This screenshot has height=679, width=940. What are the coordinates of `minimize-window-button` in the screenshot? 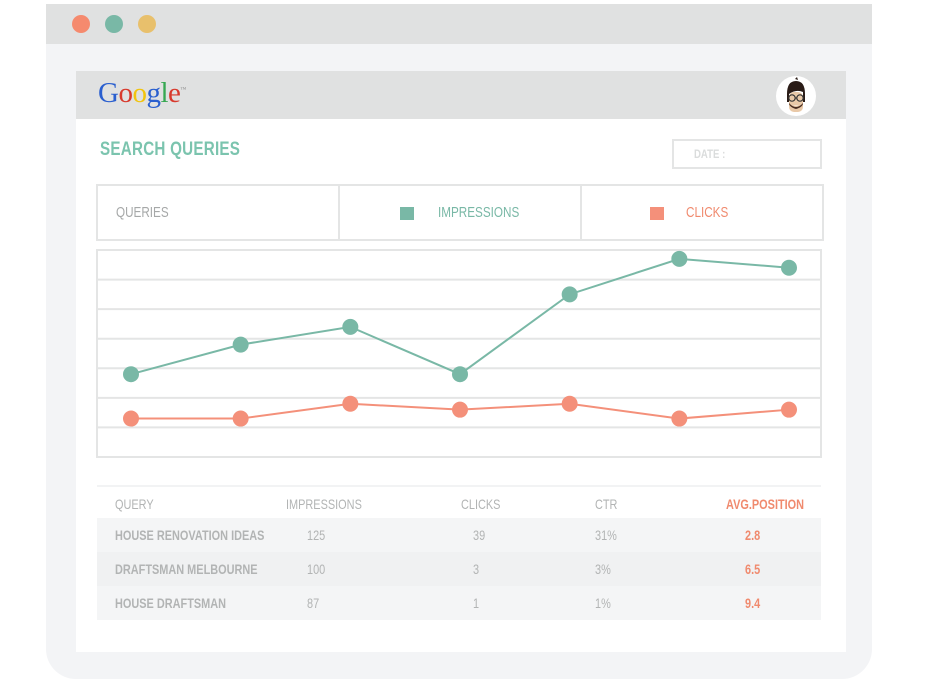 It's located at (114, 24).